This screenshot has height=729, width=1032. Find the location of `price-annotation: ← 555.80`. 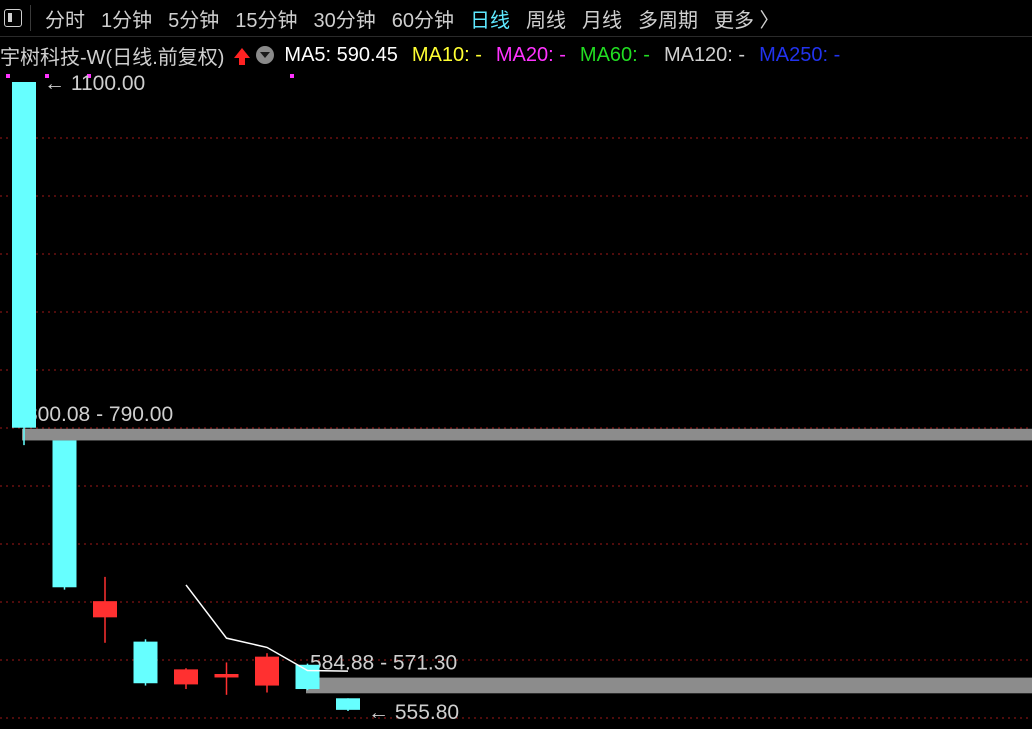

price-annotation: ← 555.80 is located at coordinates (413, 712).